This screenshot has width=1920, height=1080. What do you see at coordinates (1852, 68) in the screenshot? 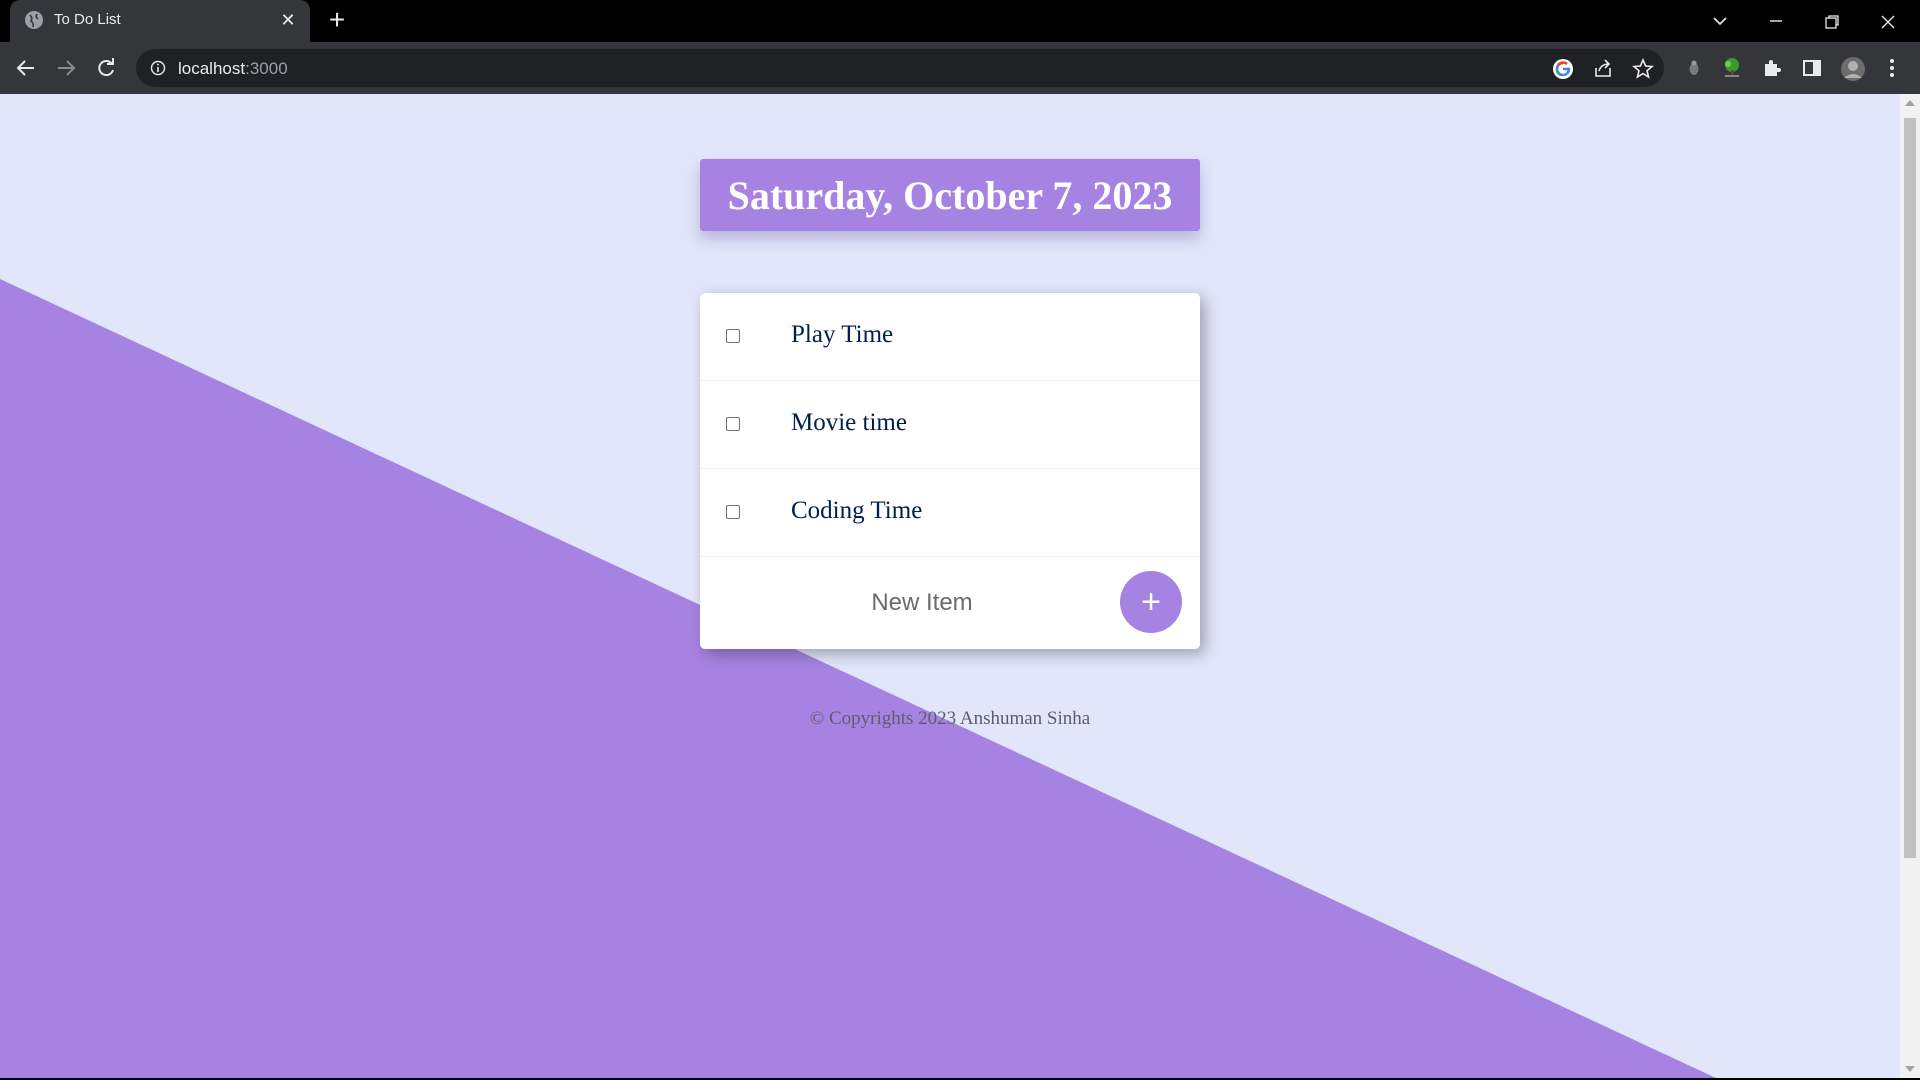
I see `profile-avatar` at bounding box center [1852, 68].